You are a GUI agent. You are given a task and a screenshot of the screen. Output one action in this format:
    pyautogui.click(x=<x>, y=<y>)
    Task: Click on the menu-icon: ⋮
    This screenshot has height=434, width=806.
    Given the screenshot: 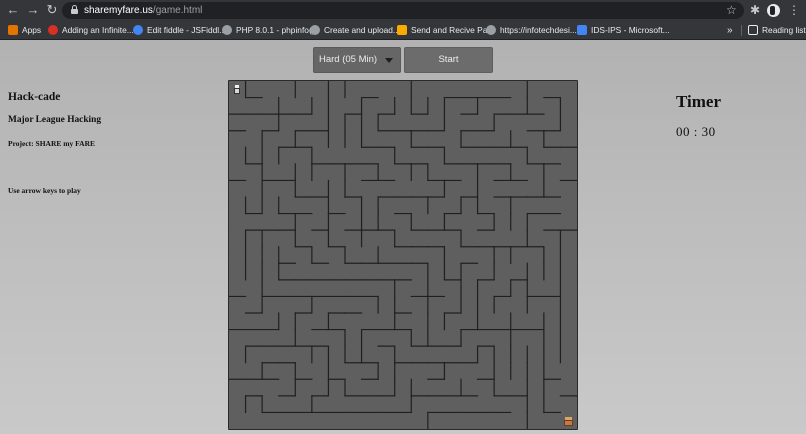 What is the action you would take?
    pyautogui.click(x=794, y=10)
    